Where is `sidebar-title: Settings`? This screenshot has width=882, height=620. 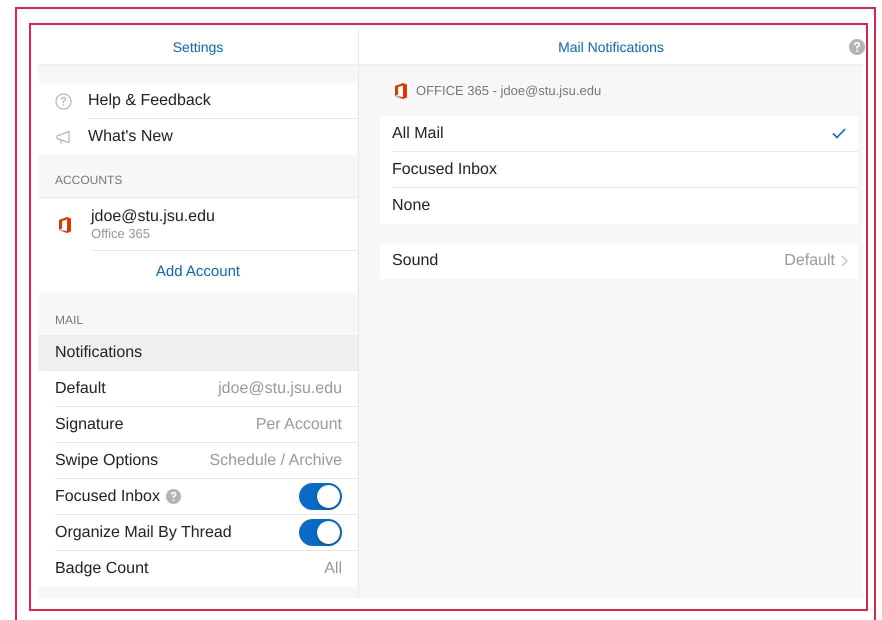
sidebar-title: Settings is located at coordinates (198, 47).